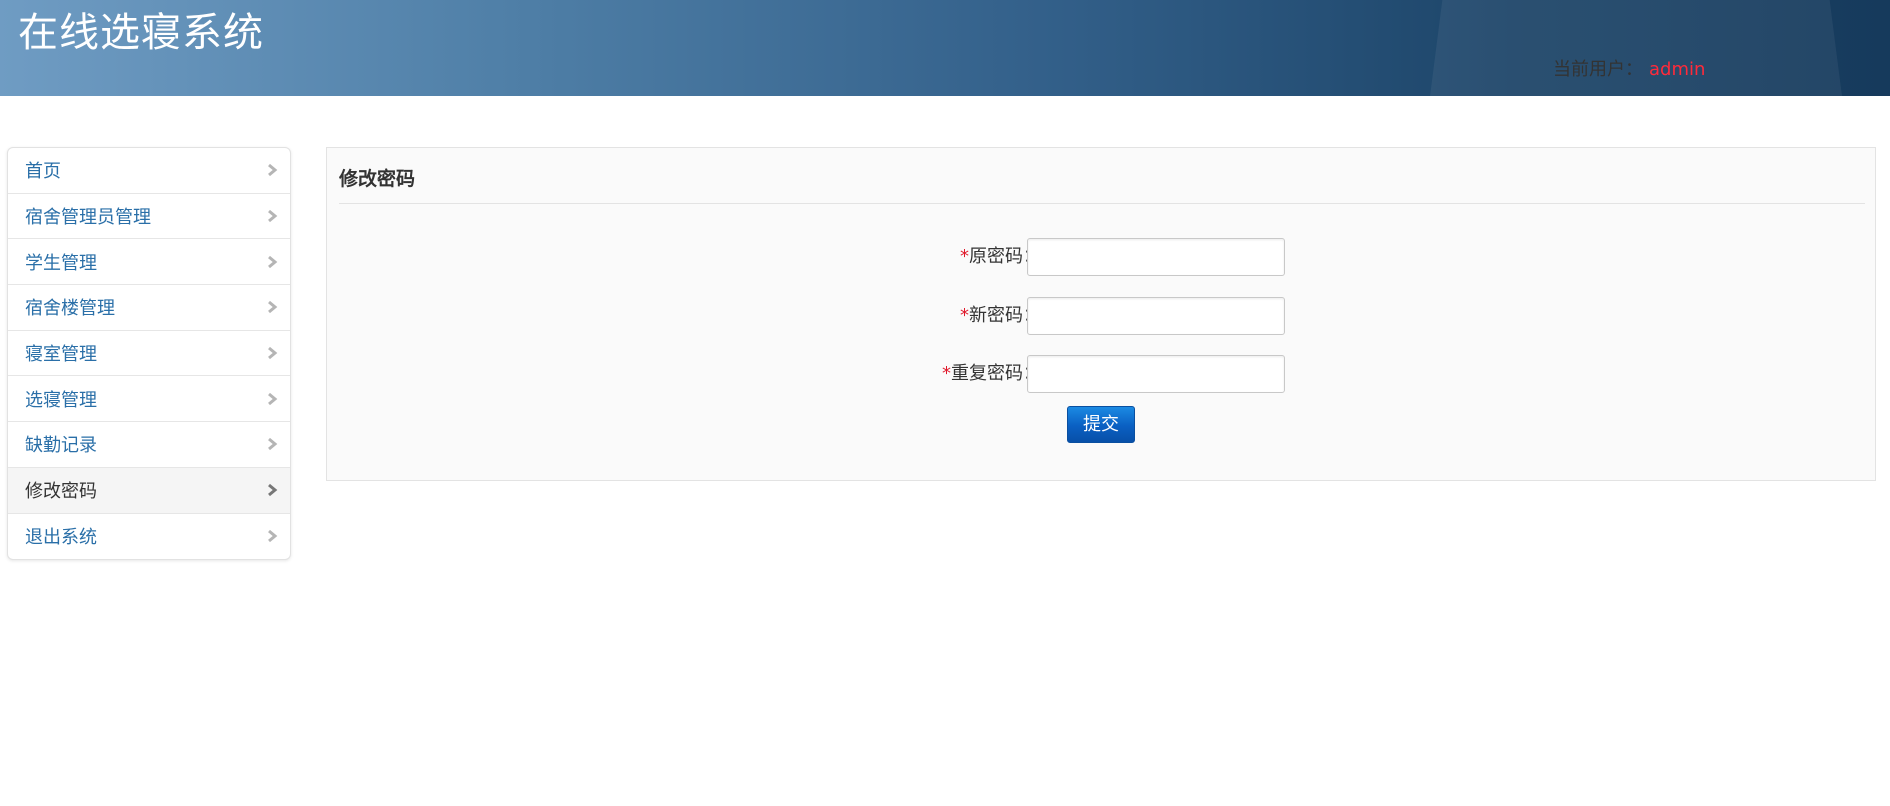  Describe the element at coordinates (1156, 257) in the screenshot. I see `old-password-input` at that location.